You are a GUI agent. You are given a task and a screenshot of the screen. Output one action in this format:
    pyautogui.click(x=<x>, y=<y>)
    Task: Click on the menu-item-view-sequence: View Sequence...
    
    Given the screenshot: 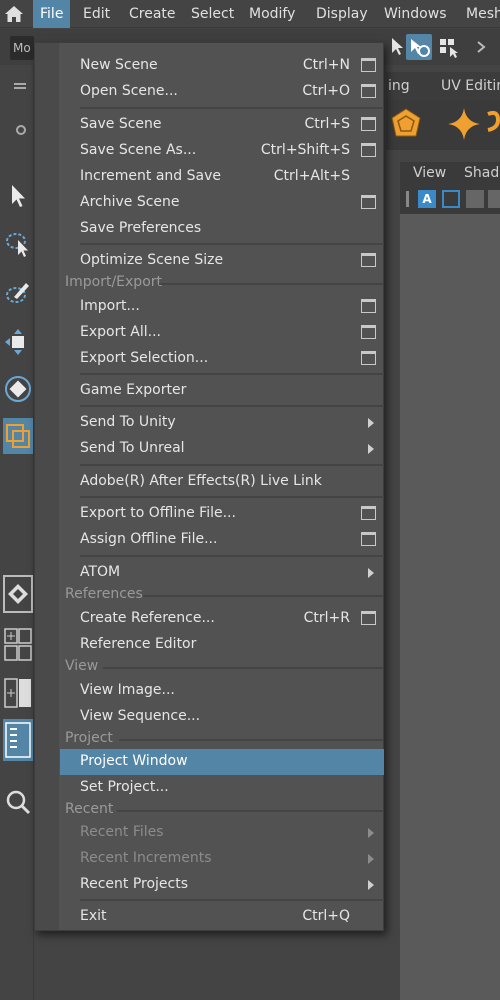 What is the action you would take?
    pyautogui.click(x=222, y=717)
    